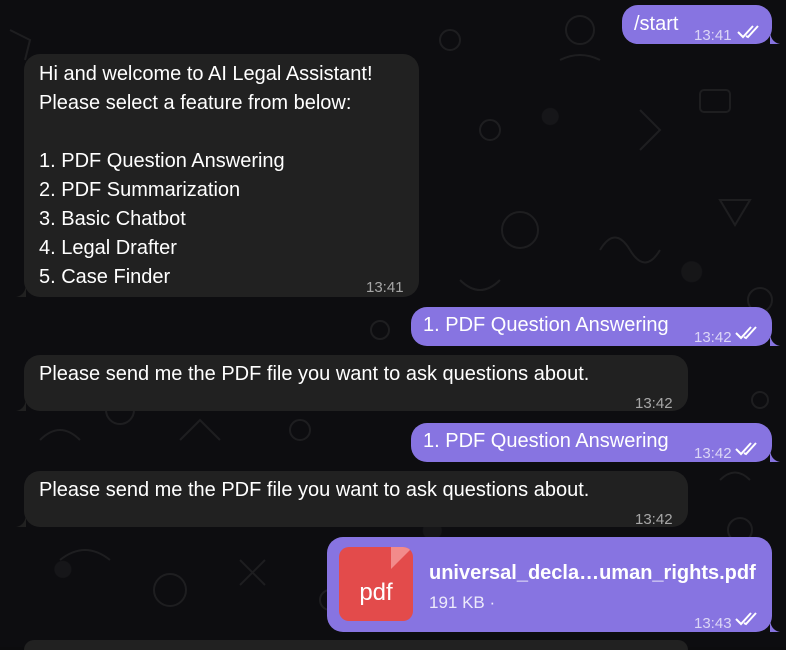 This screenshot has width=786, height=650. What do you see at coordinates (701, 24) in the screenshot?
I see `outgoing-message: /start 13:41` at bounding box center [701, 24].